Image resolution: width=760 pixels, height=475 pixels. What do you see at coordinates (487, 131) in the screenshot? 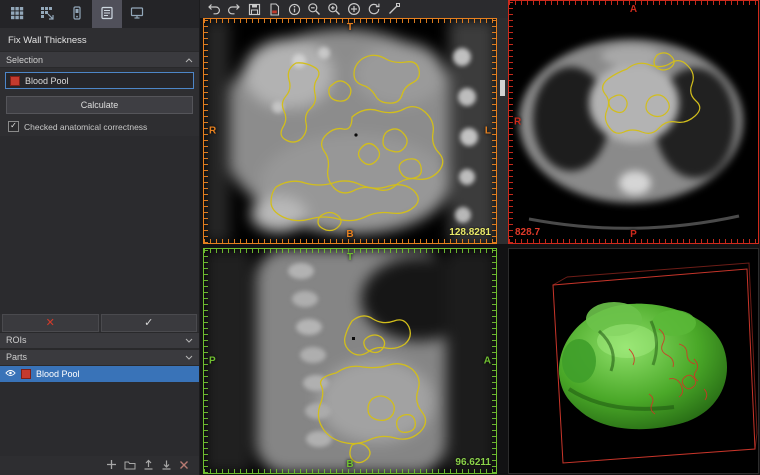
I see `orientation-label-right: L` at bounding box center [487, 131].